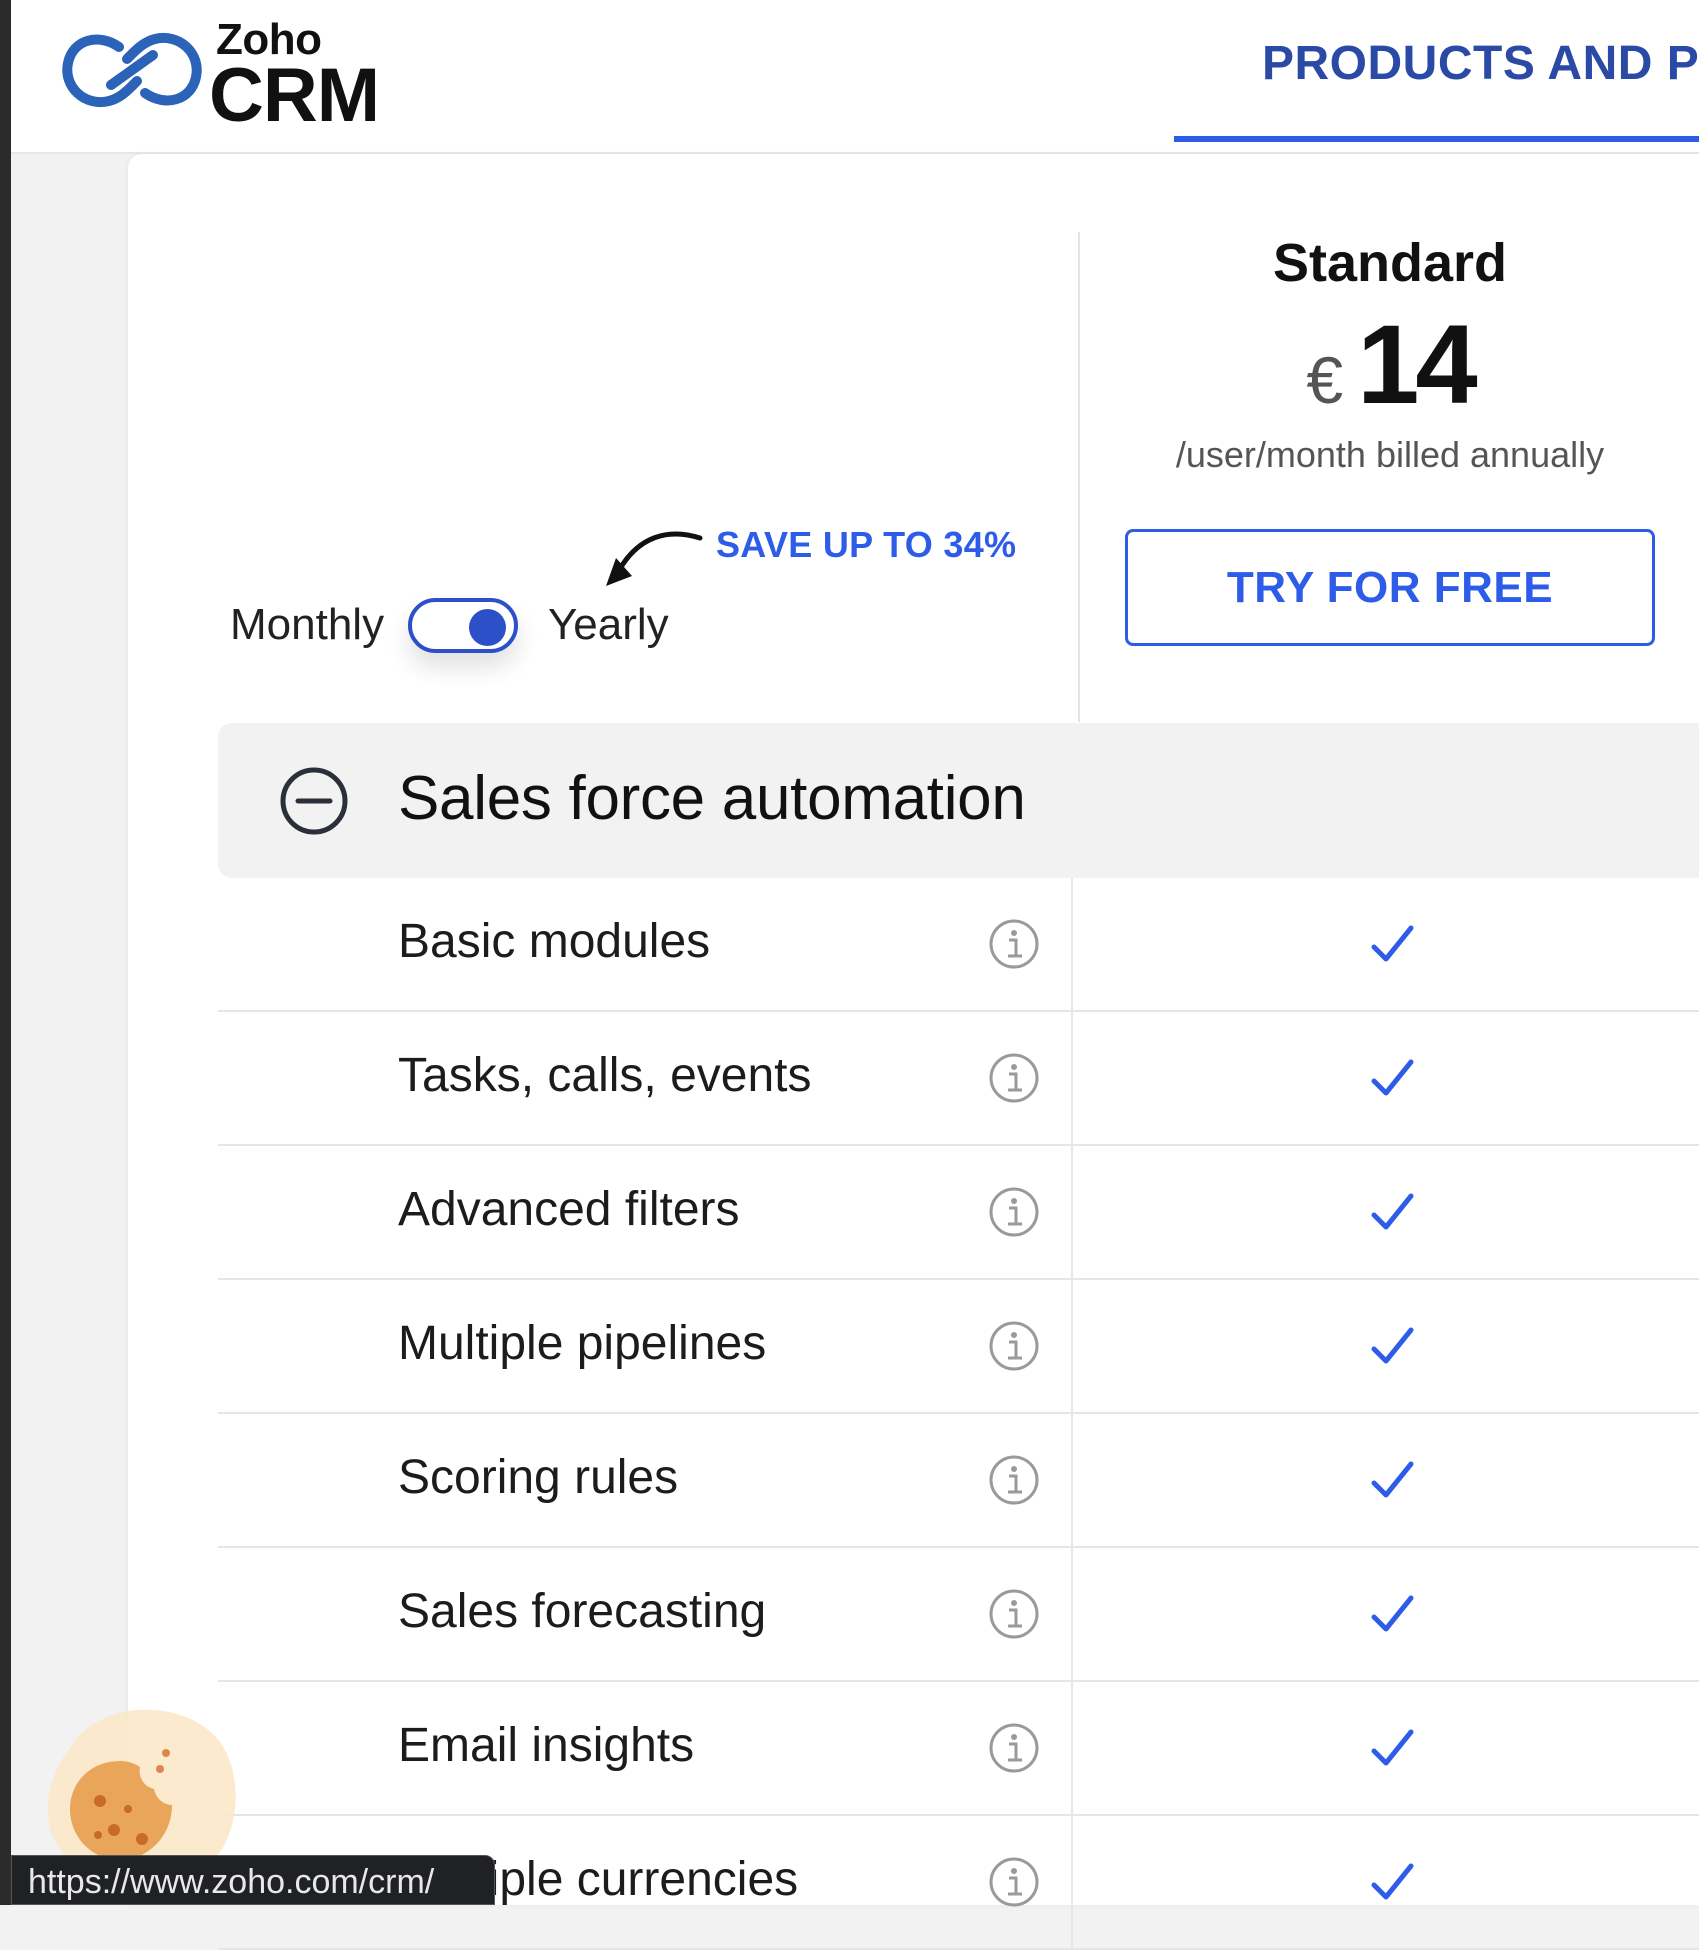  What do you see at coordinates (958, 1079) in the screenshot?
I see `feature-row: Tasks, calls, events` at bounding box center [958, 1079].